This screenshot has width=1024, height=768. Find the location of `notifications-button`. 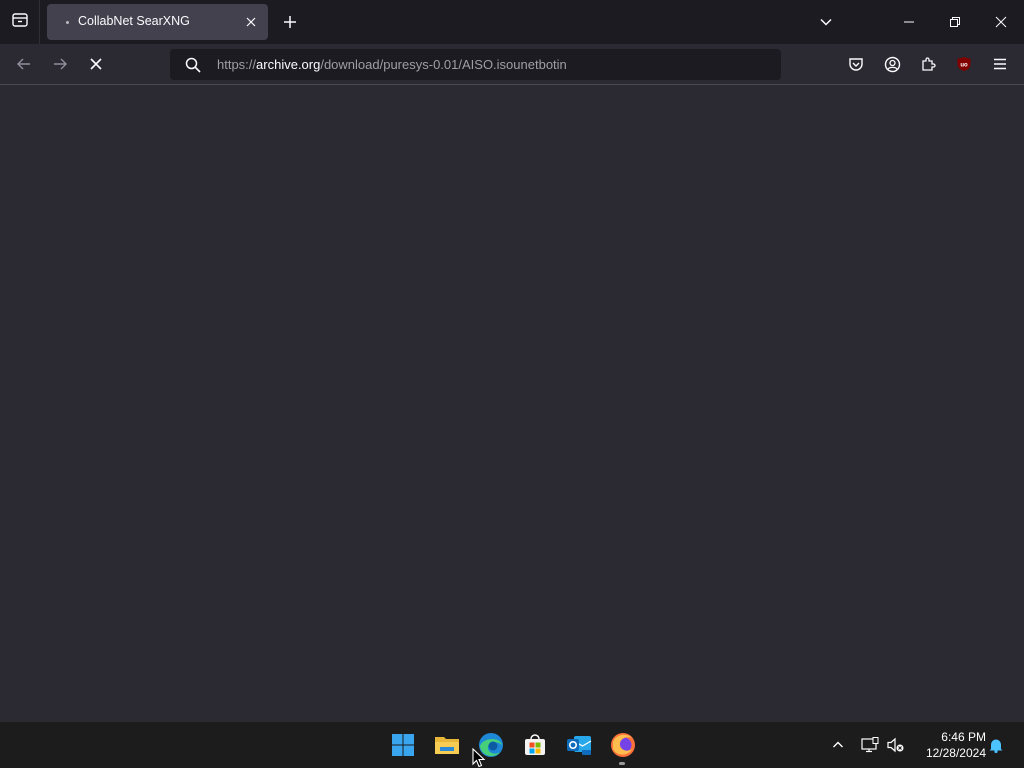

notifications-button is located at coordinates (996, 745).